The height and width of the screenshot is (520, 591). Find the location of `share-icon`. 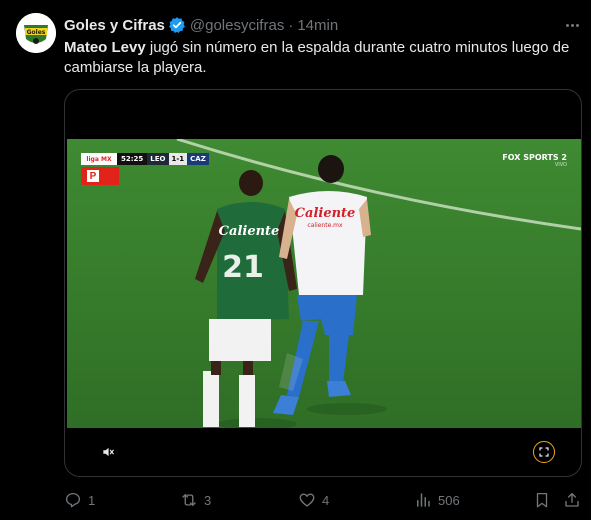

share-icon is located at coordinates (572, 499).